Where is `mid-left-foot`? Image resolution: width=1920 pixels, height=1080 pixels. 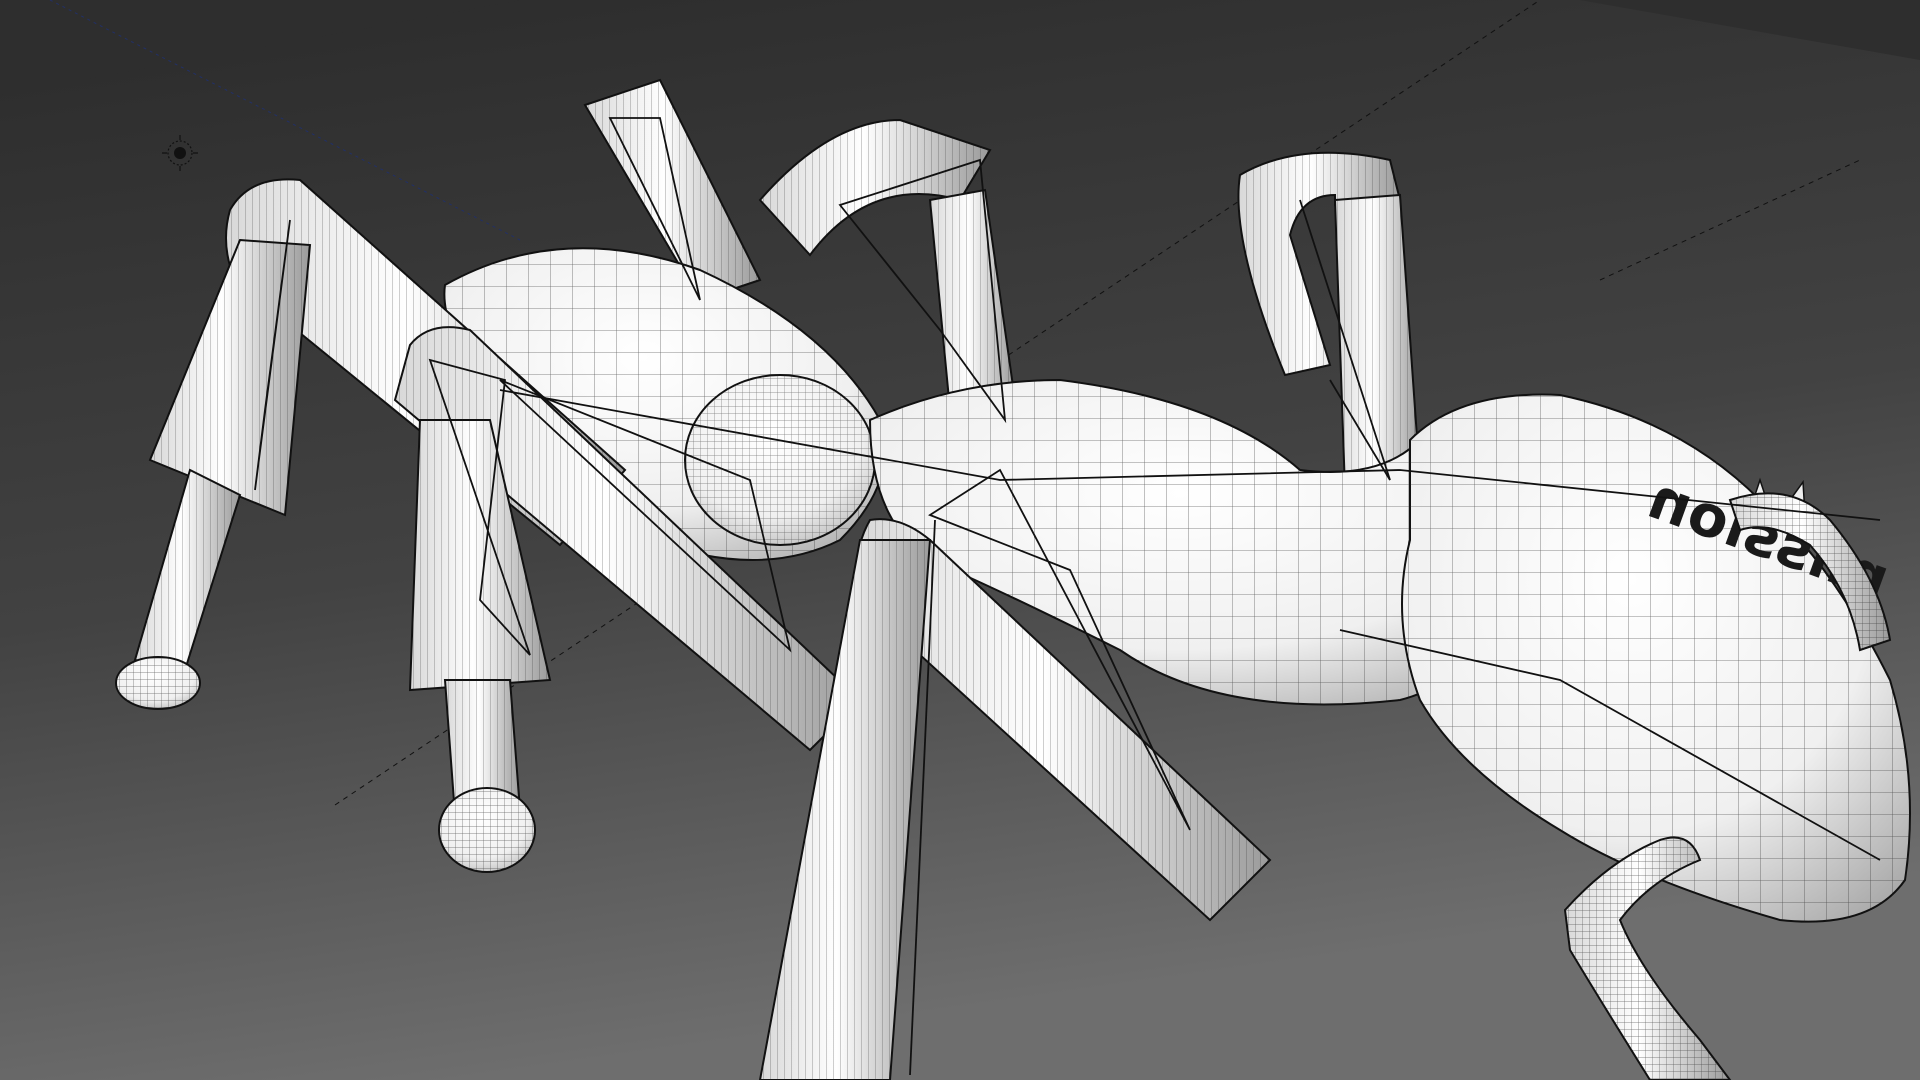 mid-left-foot is located at coordinates (487, 830).